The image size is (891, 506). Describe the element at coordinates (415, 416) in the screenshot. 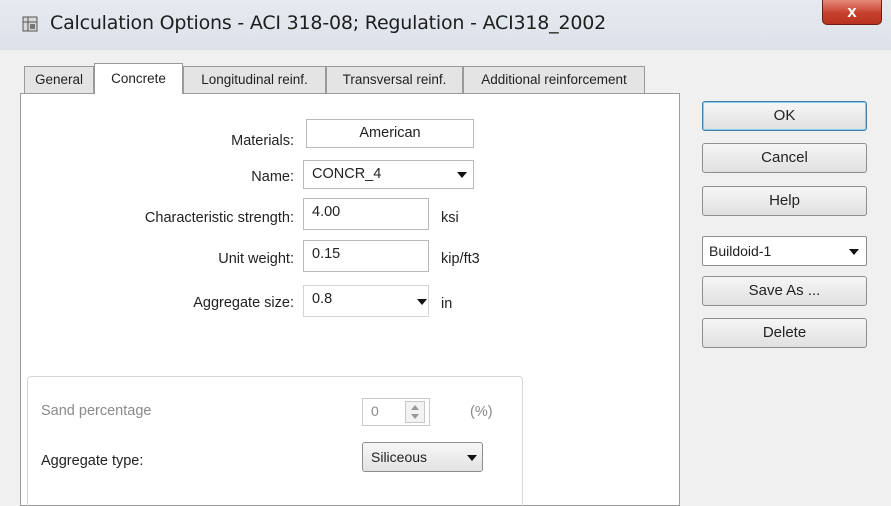

I see `spin-down-icon` at that location.